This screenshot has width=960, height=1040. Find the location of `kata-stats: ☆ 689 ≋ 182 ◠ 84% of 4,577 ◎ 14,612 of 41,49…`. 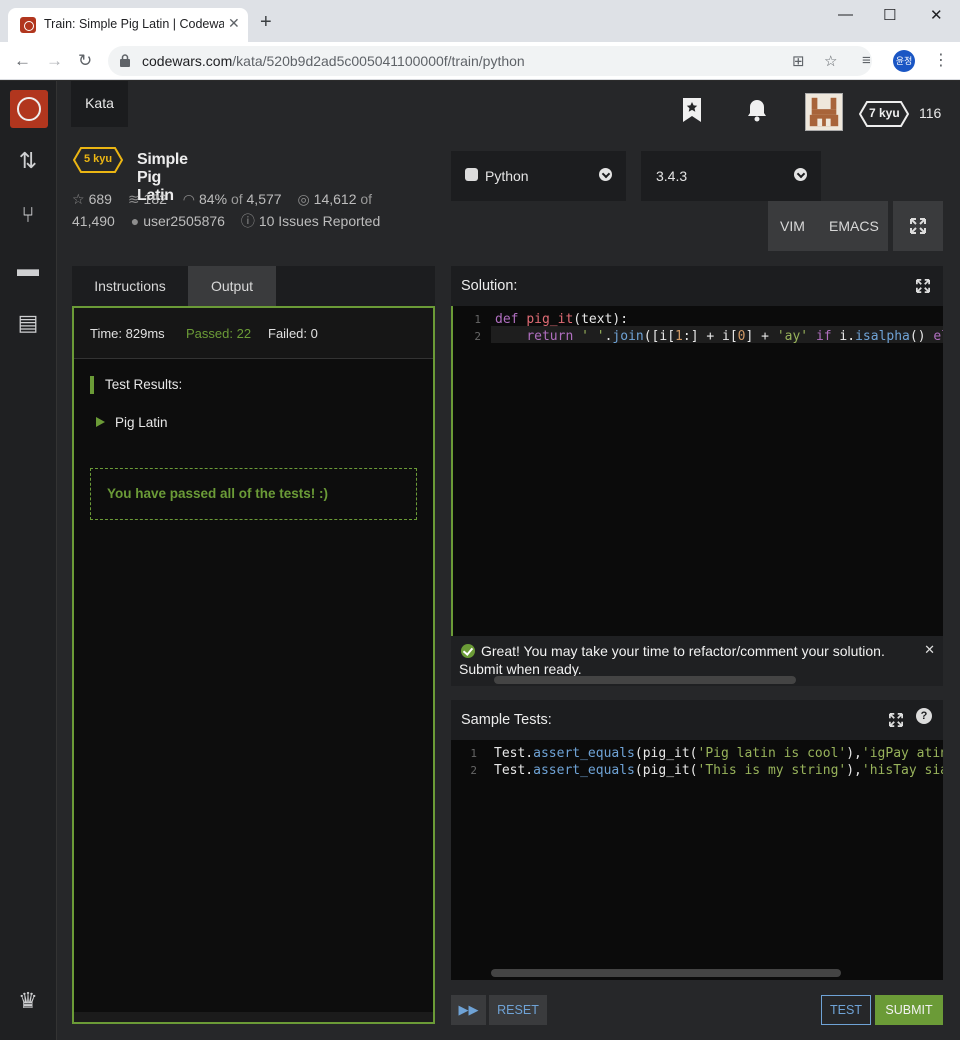

kata-stats: ☆ 689 ≋ 182 ◠ 84% of 4,577 ◎ 14,612 of 41,49… is located at coordinates (252, 210).